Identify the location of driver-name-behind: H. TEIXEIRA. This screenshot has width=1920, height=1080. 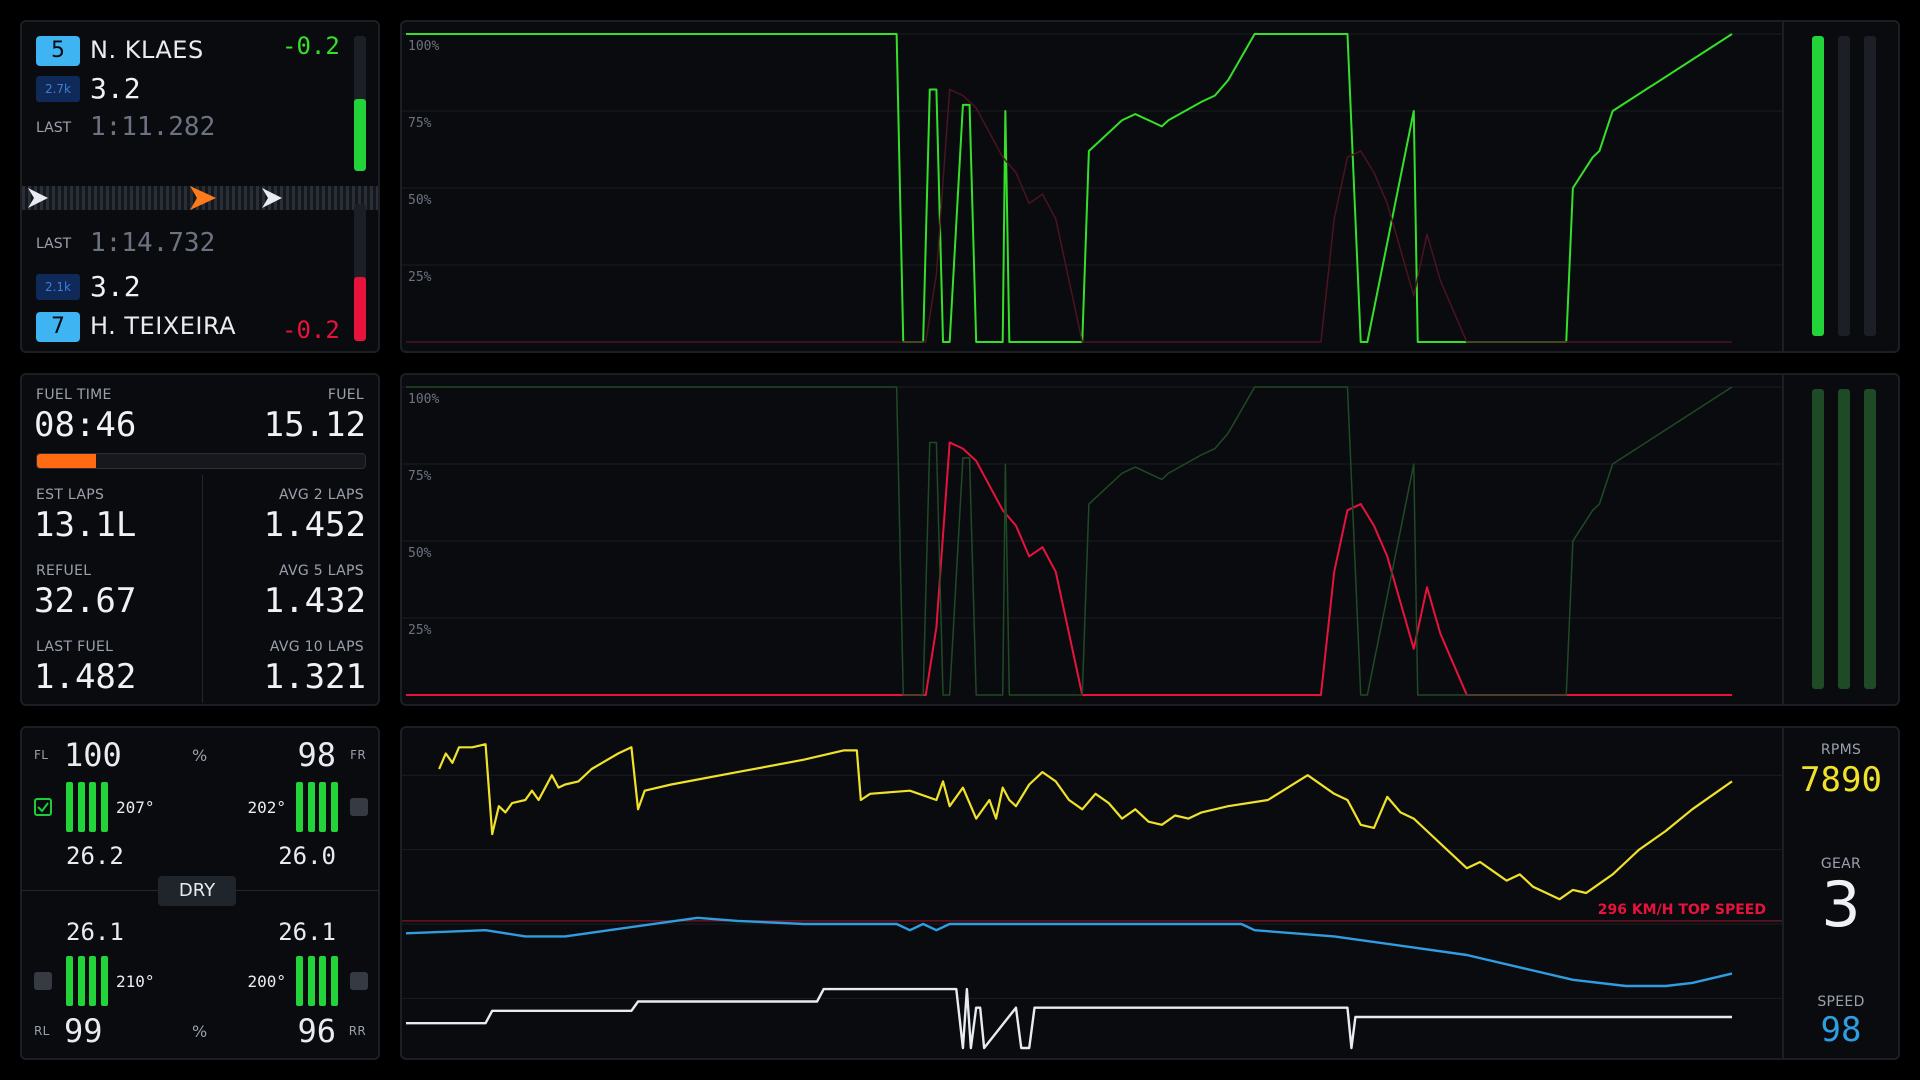
(163, 326).